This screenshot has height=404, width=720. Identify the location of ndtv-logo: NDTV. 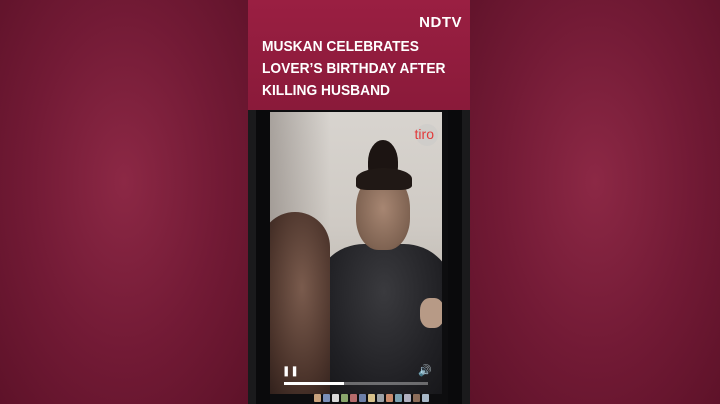
(440, 22).